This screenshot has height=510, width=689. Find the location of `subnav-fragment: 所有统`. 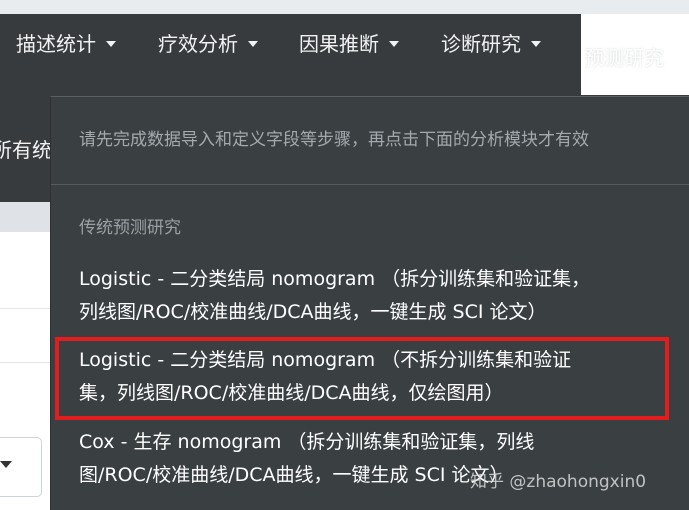

subnav-fragment: 所有统 is located at coordinates (26, 148).